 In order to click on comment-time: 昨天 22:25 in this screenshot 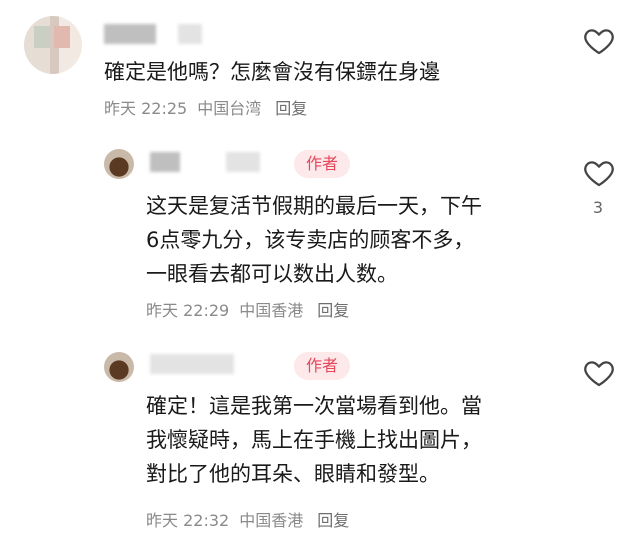, I will do `click(146, 108)`.